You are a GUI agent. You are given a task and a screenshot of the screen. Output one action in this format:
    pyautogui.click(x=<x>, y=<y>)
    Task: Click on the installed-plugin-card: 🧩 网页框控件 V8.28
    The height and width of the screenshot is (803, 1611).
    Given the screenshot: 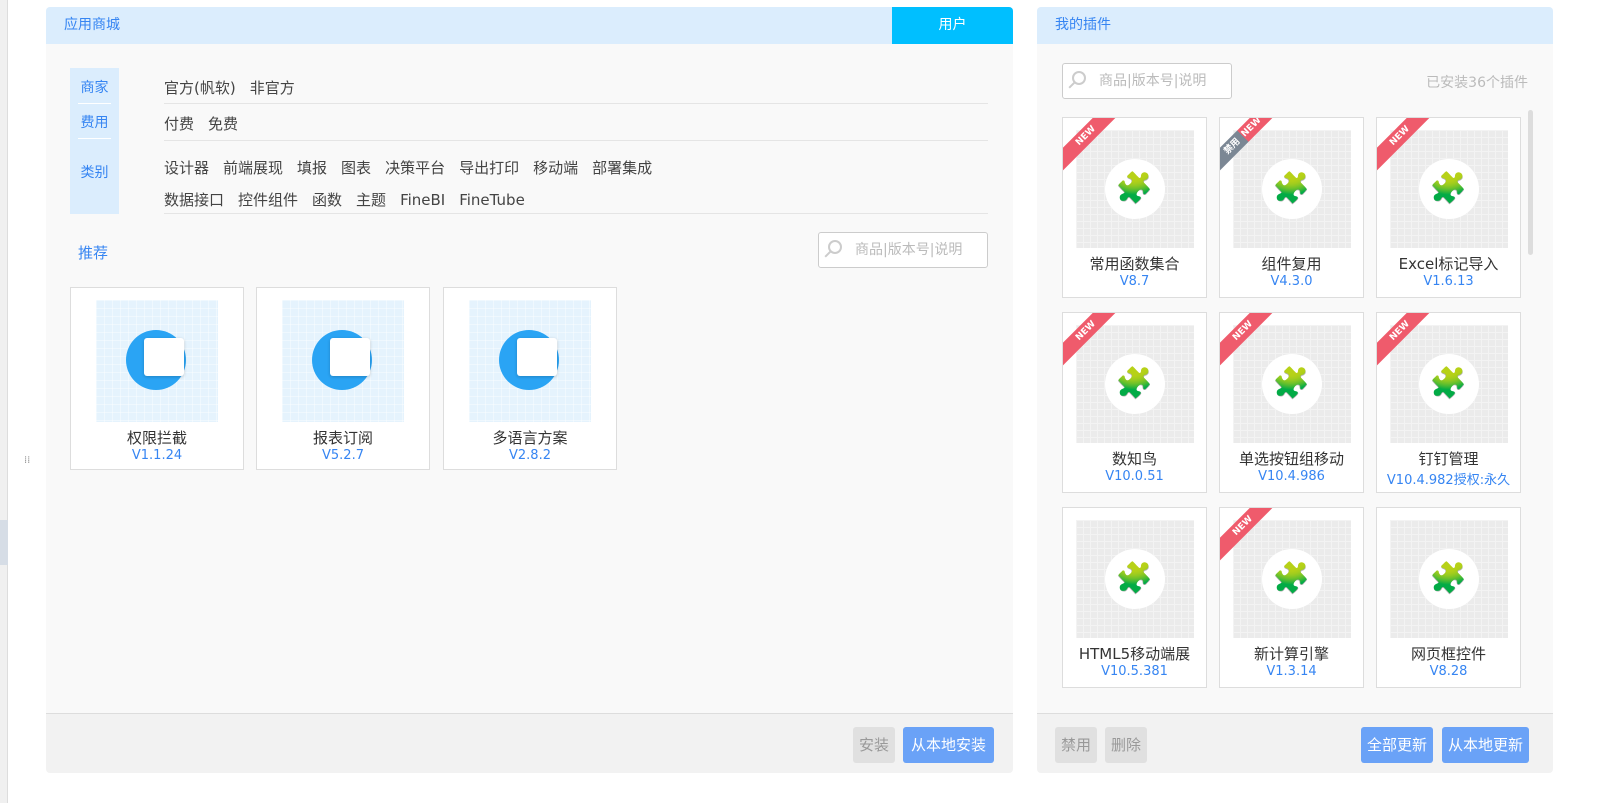 What is the action you would take?
    pyautogui.click(x=1448, y=597)
    